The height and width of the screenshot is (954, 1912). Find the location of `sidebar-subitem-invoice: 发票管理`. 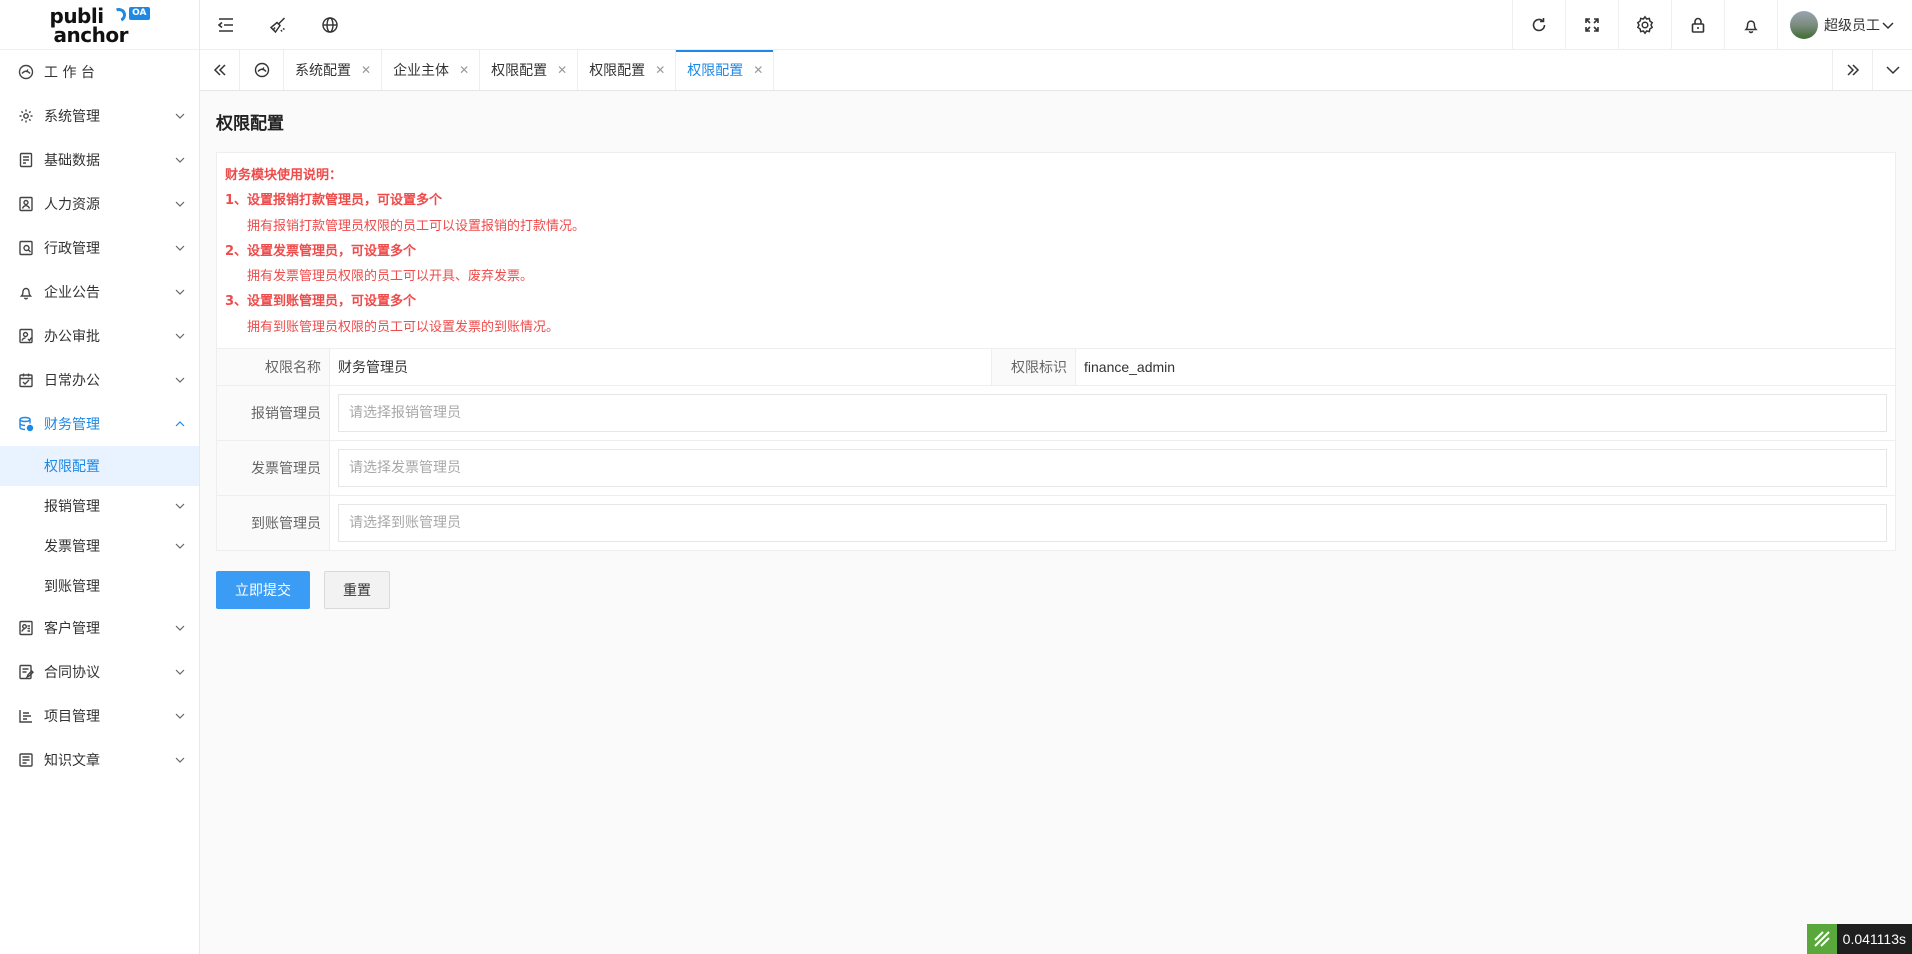

sidebar-subitem-invoice: 发票管理 is located at coordinates (99, 546).